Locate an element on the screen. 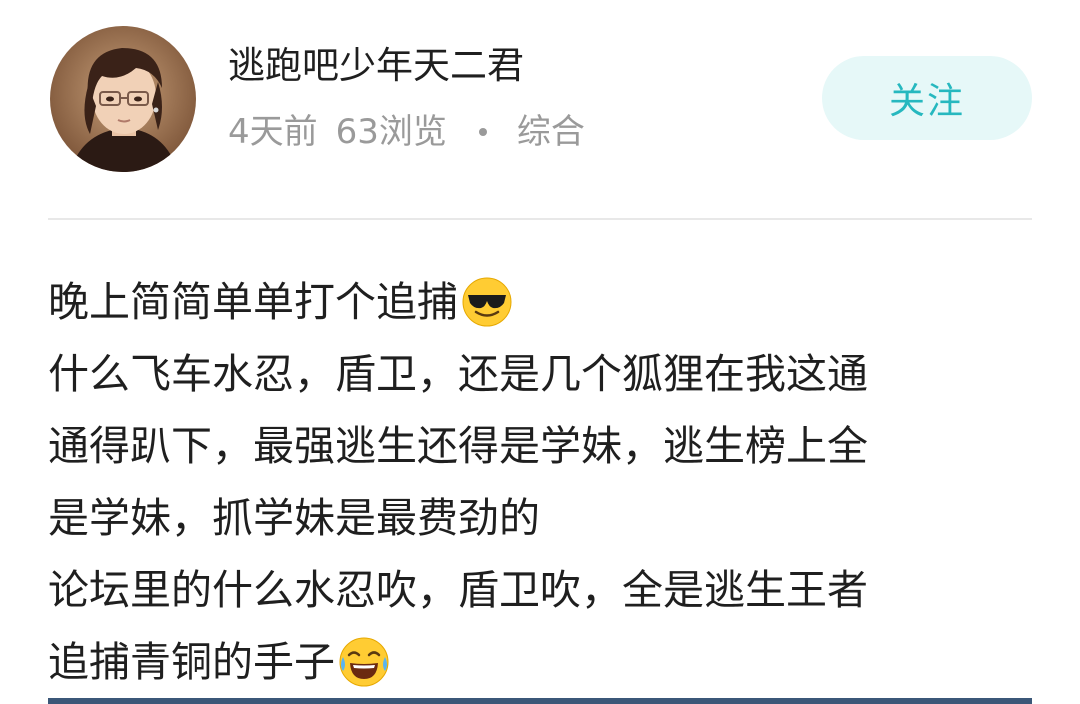 This screenshot has width=1080, height=704. content-line-text: 什么飞车水忍，盾卫，还是几个狐狸在我这通 is located at coordinates (458, 374).